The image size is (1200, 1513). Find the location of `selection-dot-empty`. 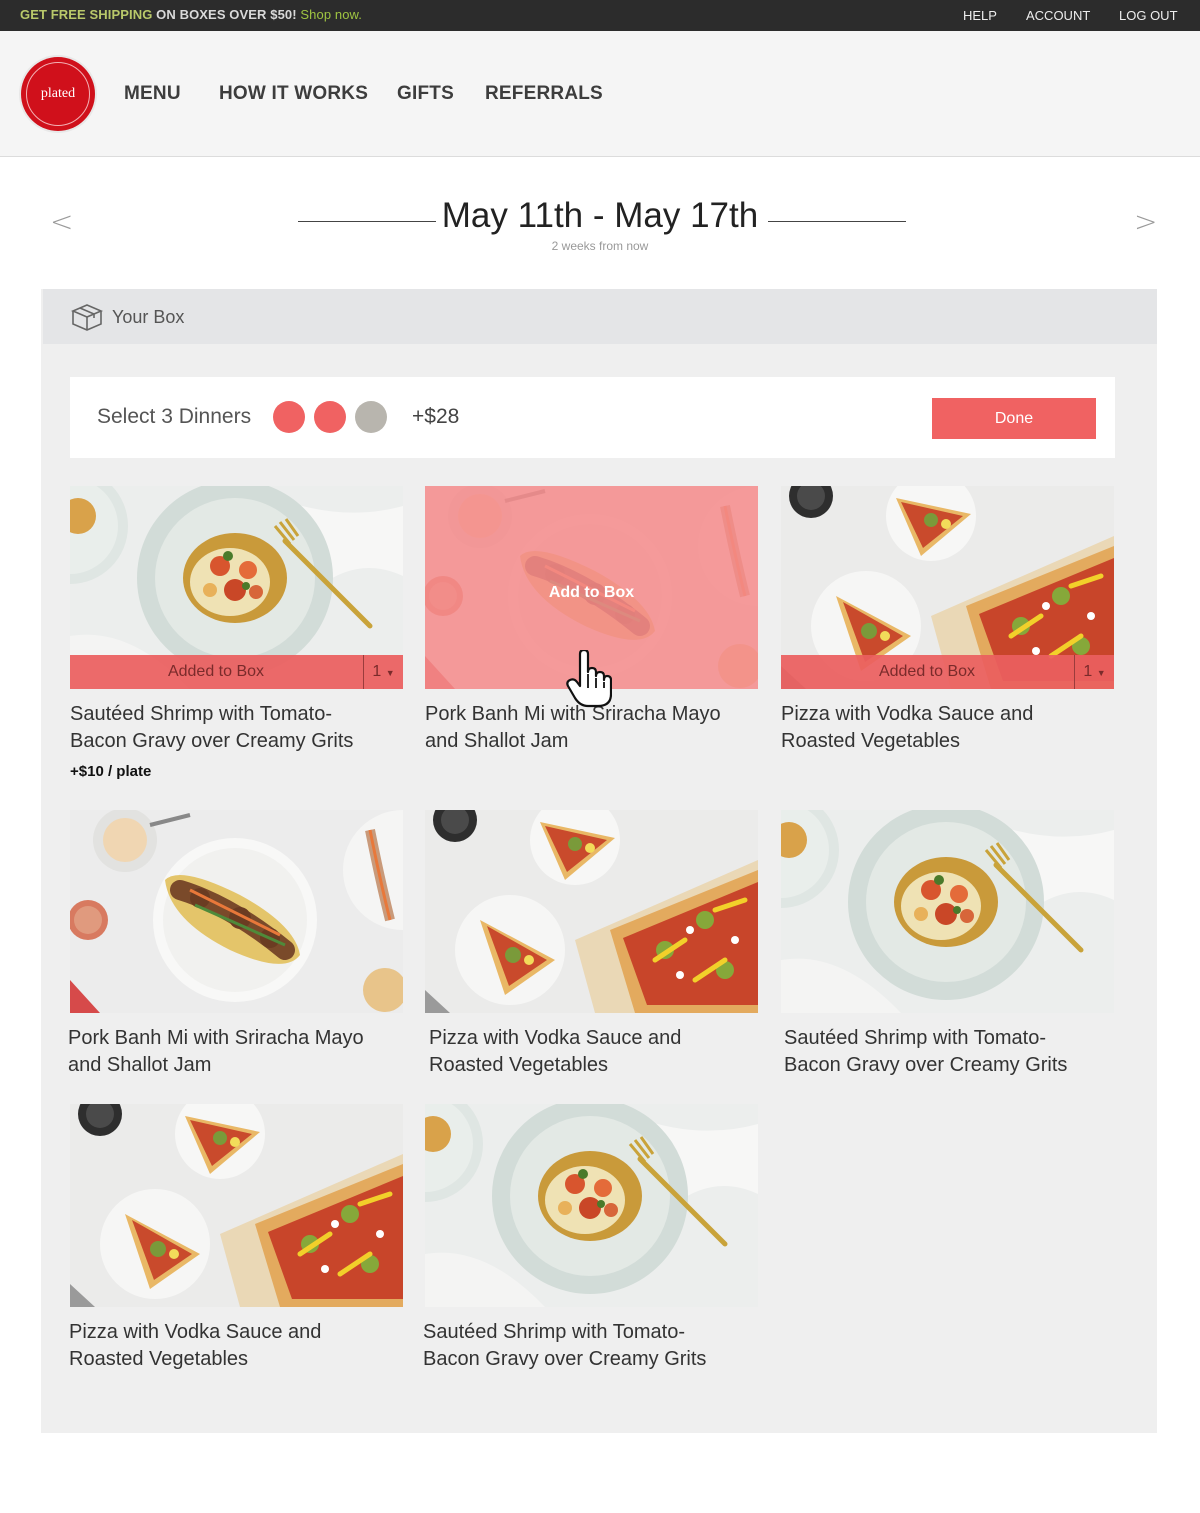

selection-dot-empty is located at coordinates (371, 417).